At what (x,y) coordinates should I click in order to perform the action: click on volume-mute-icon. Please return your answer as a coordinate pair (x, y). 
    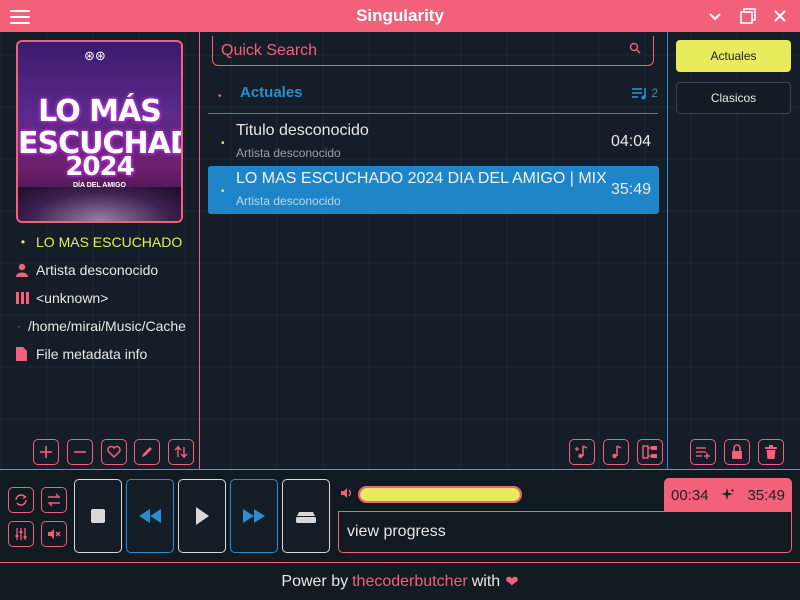
    Looking at the image, I should click on (54, 534).